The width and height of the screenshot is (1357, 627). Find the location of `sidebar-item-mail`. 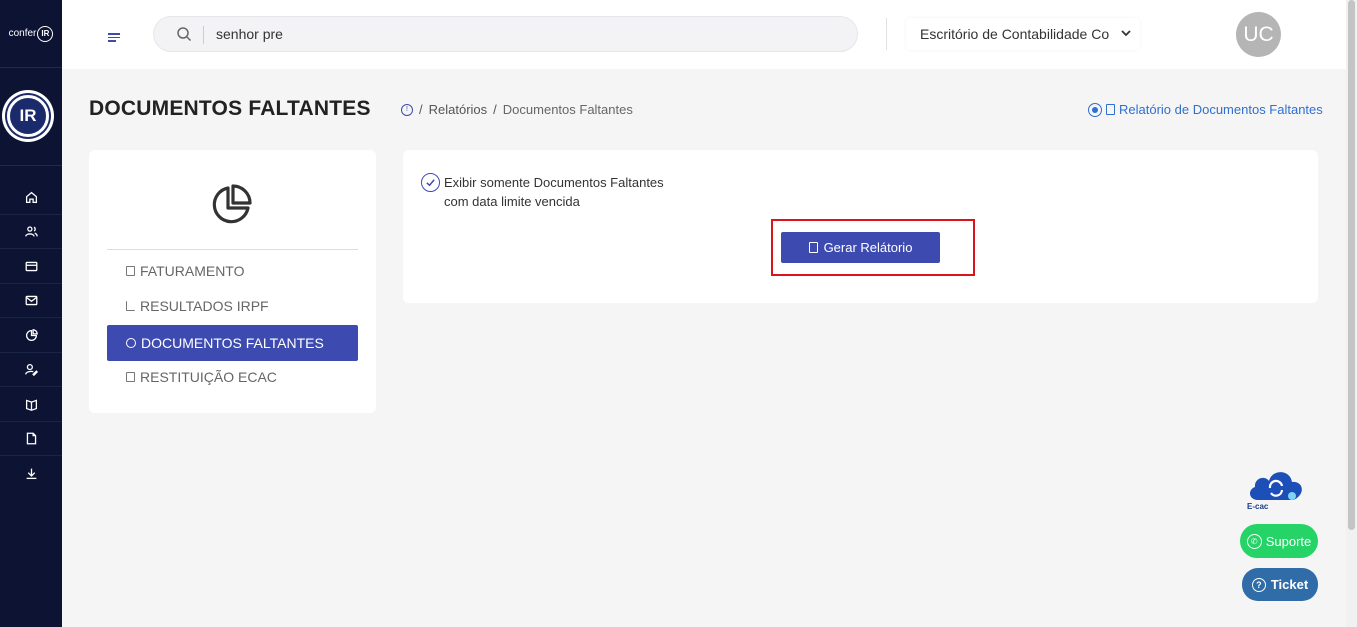

sidebar-item-mail is located at coordinates (31, 301).